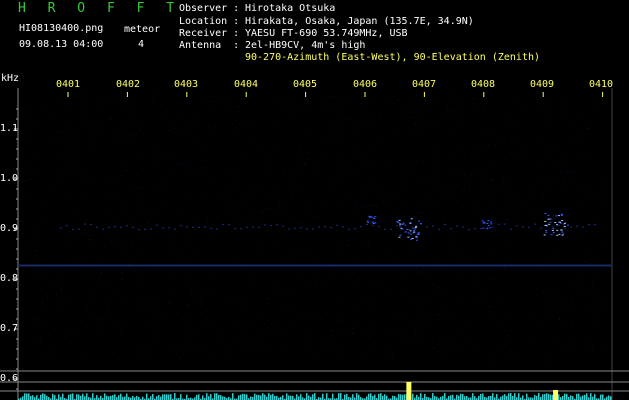 This screenshot has height=400, width=629. What do you see at coordinates (9, 278) in the screenshot?
I see `y-tick: 0.8` at bounding box center [9, 278].